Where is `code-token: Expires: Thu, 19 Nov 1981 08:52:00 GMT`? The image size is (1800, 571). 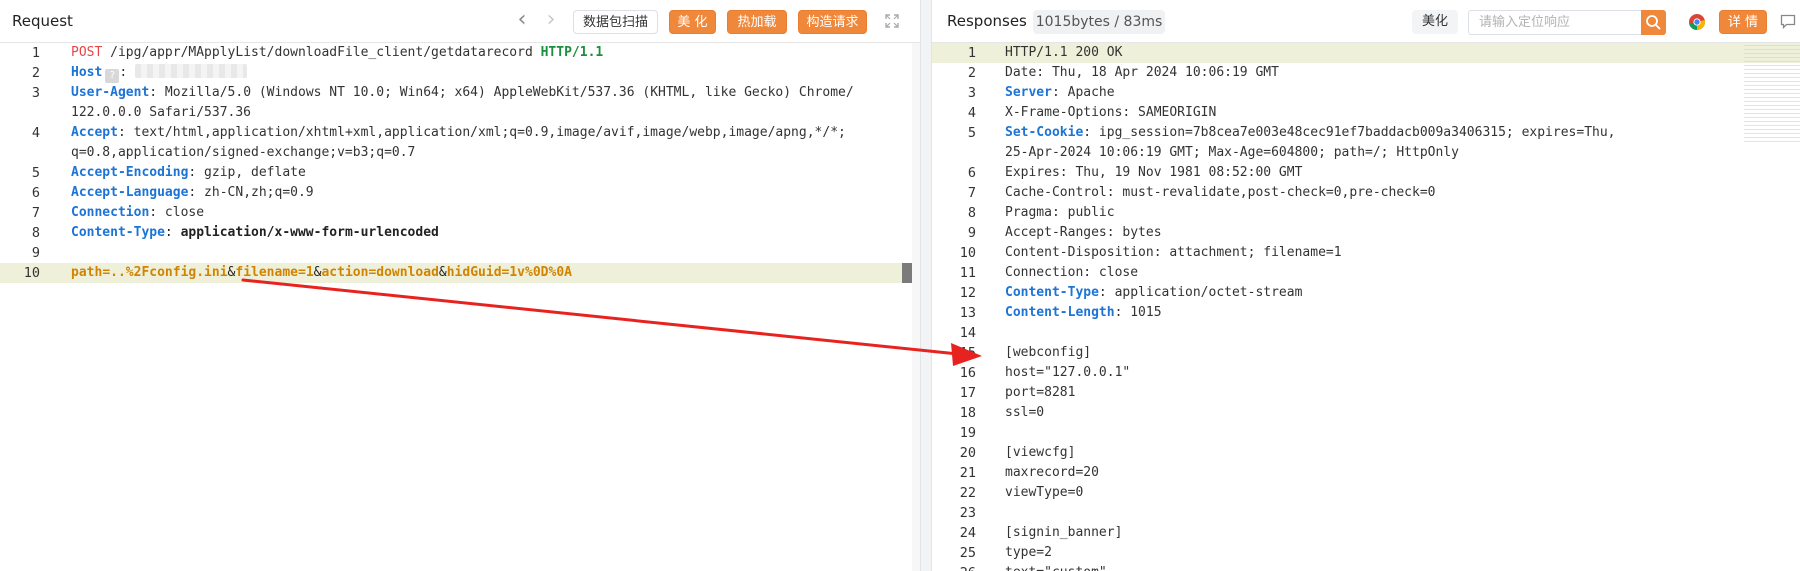
code-token: Expires: Thu, 19 Nov 1981 08:52:00 GMT is located at coordinates (1154, 172).